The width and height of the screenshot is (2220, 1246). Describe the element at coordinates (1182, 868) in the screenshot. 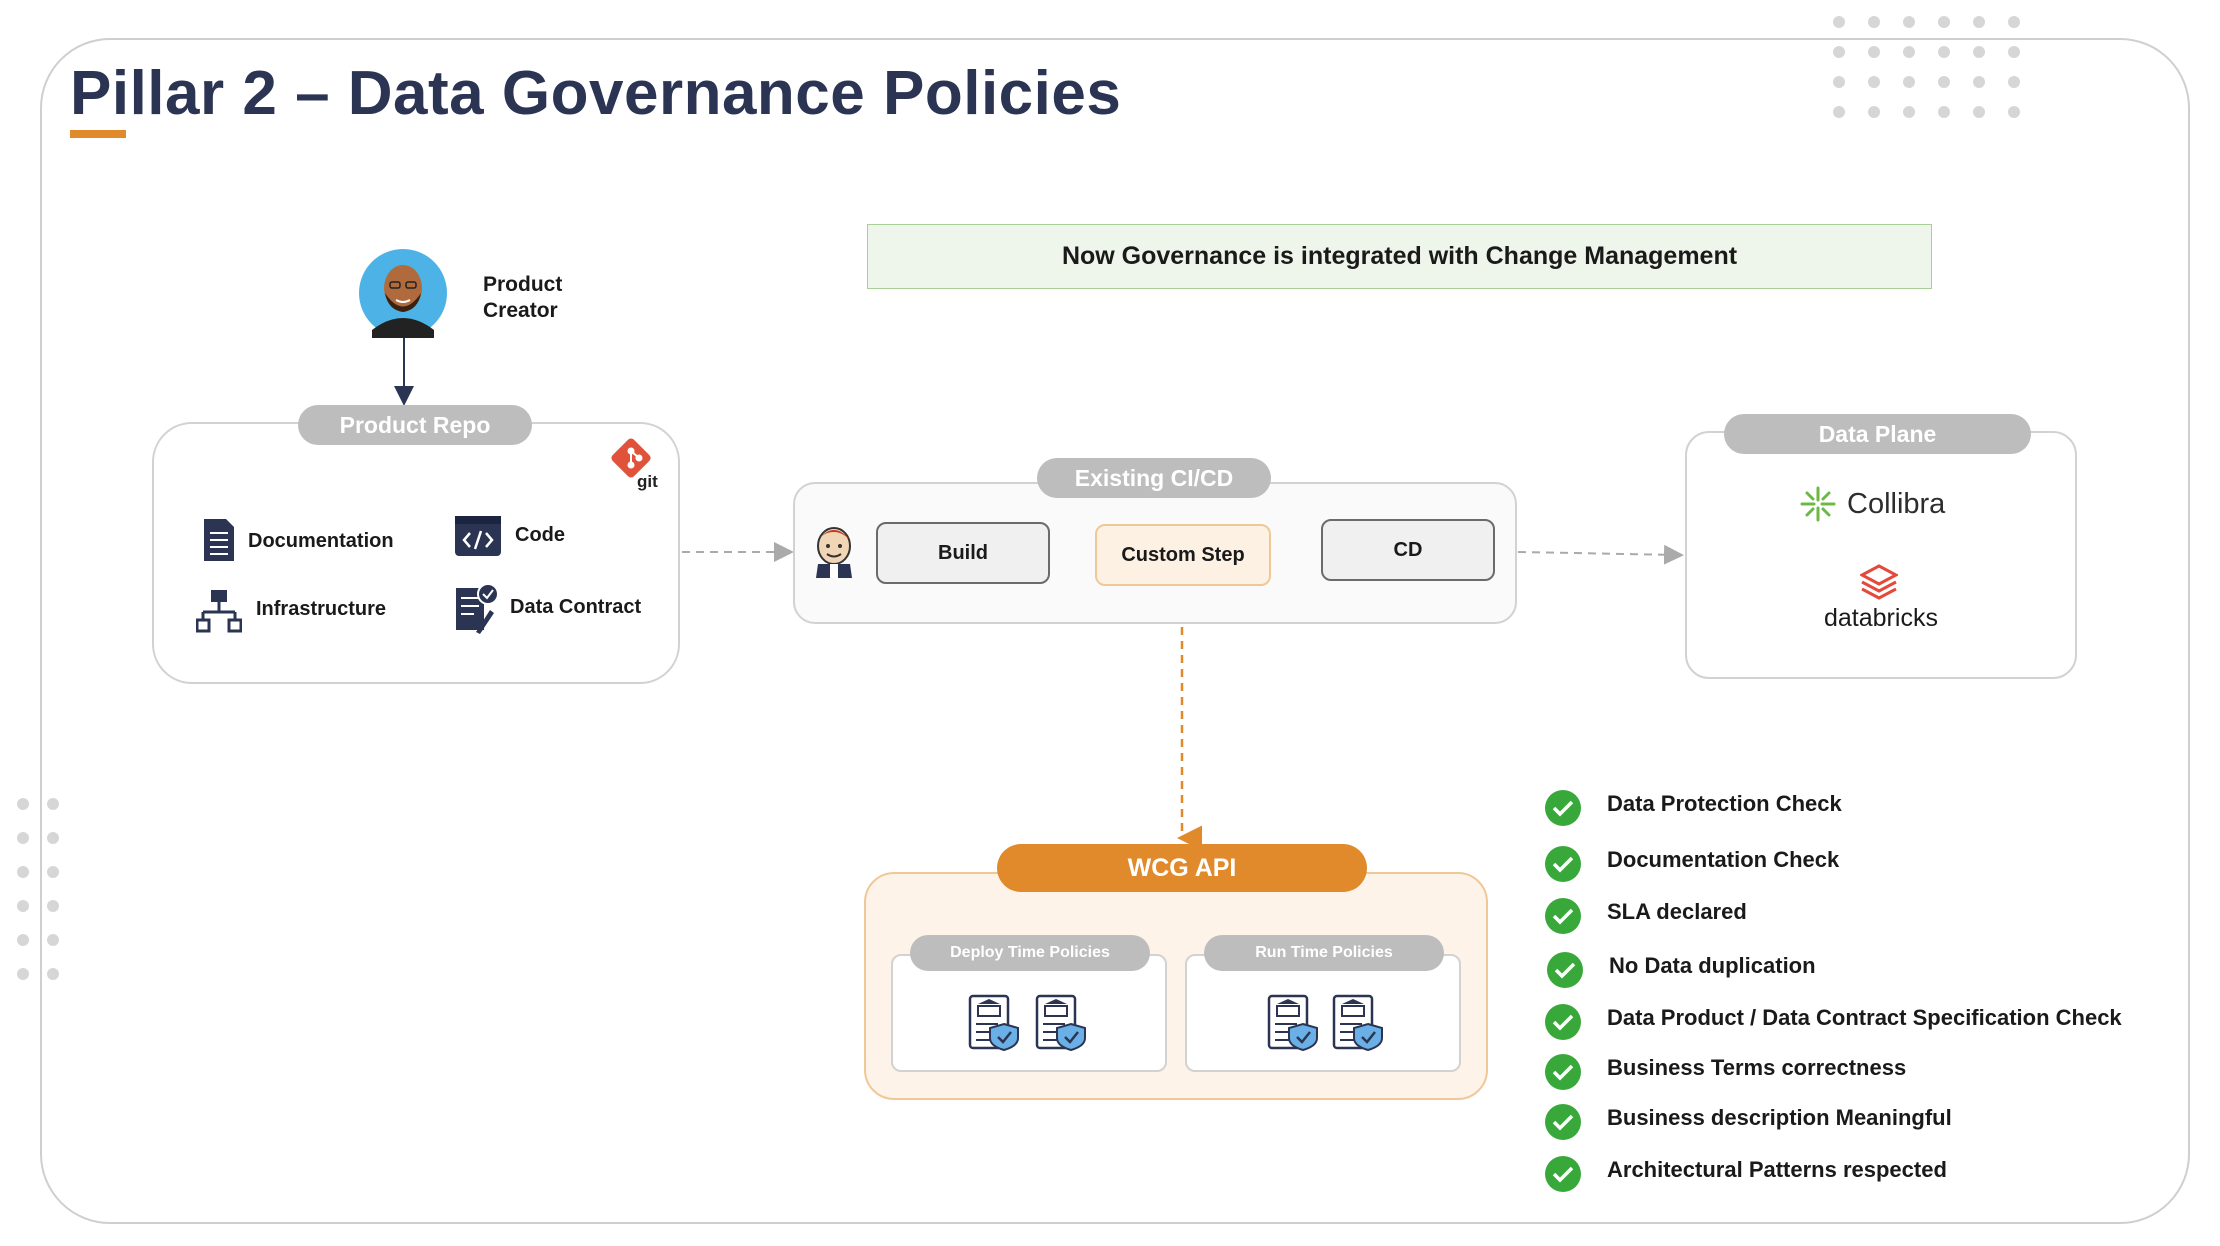

I see `wcg-label: WCG API` at that location.